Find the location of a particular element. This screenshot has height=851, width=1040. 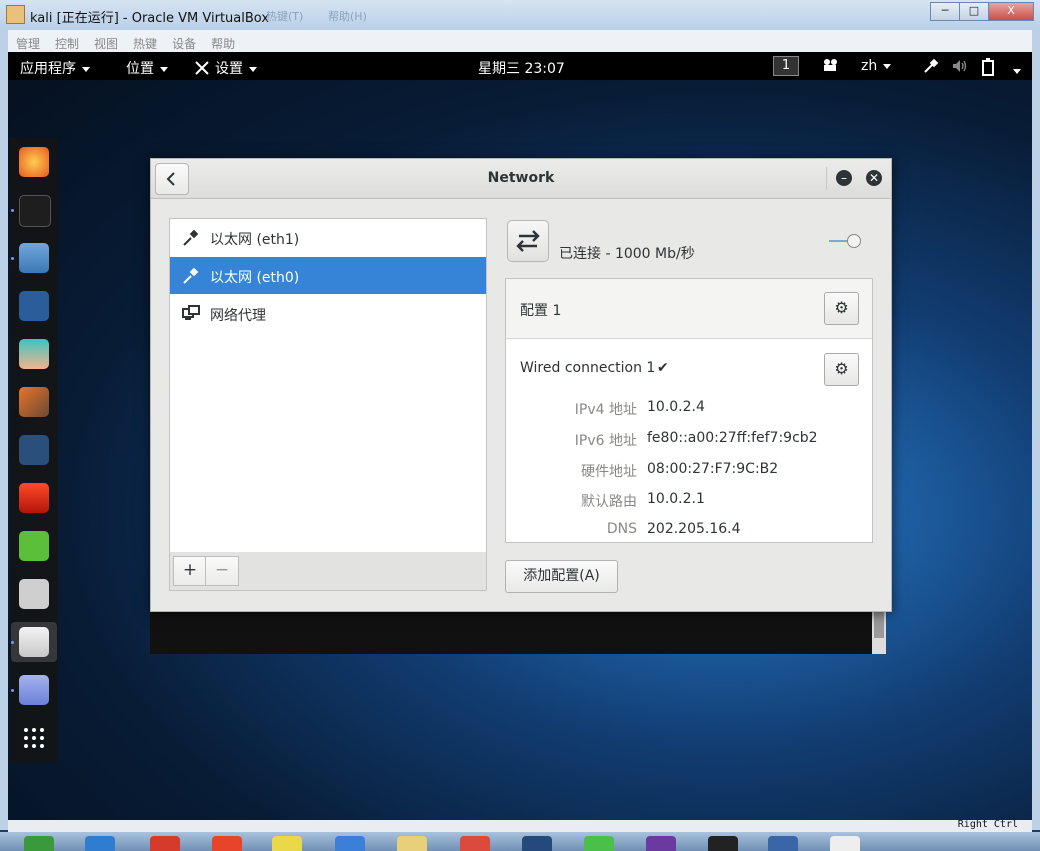

close-icon: ✕ is located at coordinates (874, 178).